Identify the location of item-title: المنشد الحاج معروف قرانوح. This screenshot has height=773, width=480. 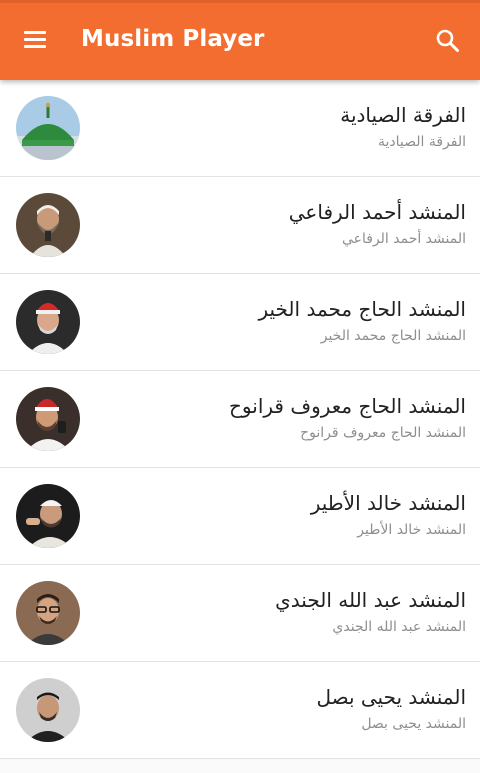
(347, 406).